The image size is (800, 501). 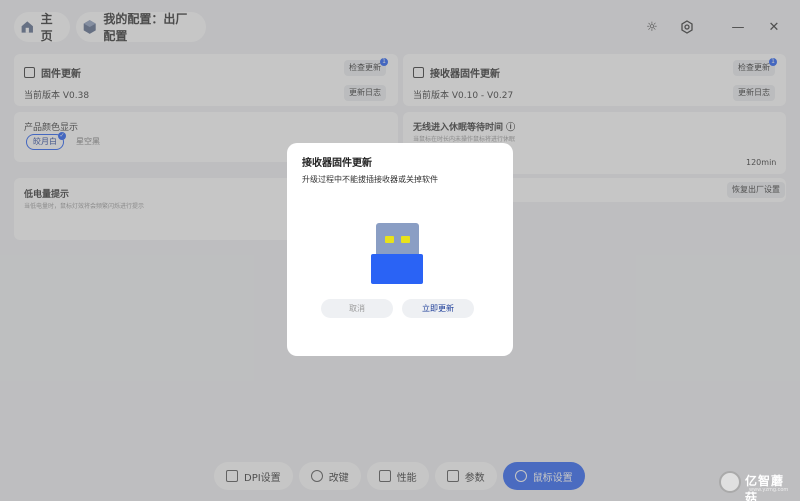 What do you see at coordinates (397, 239) in the screenshot?
I see `usb-connector` at bounding box center [397, 239].